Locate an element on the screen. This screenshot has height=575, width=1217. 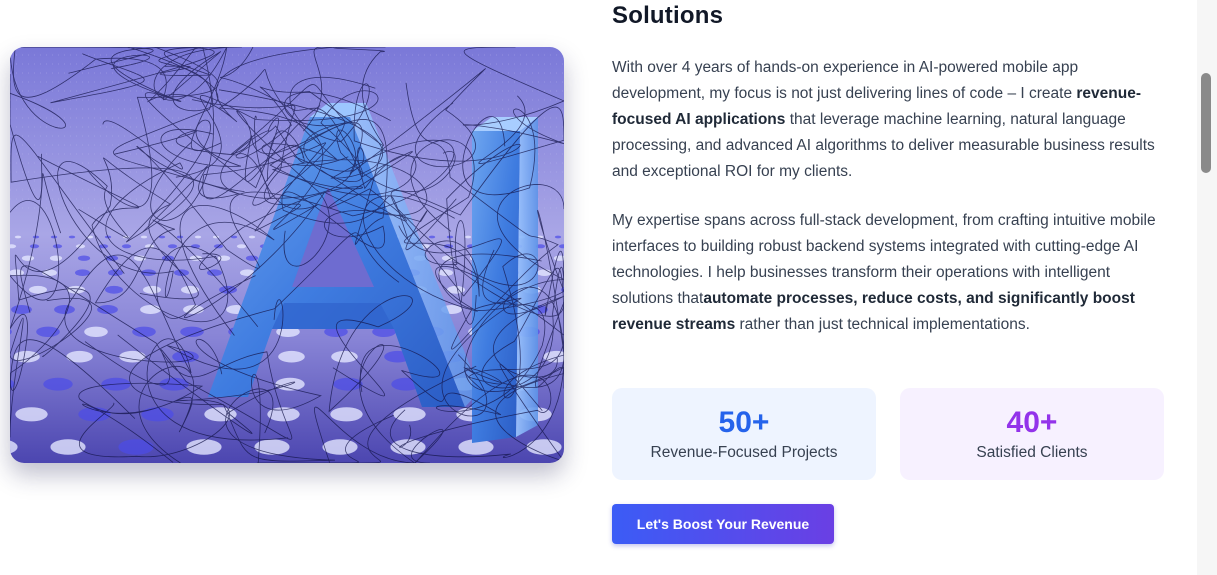
boost-revenue-button: Let's Boost Your Revenue is located at coordinates (723, 524).